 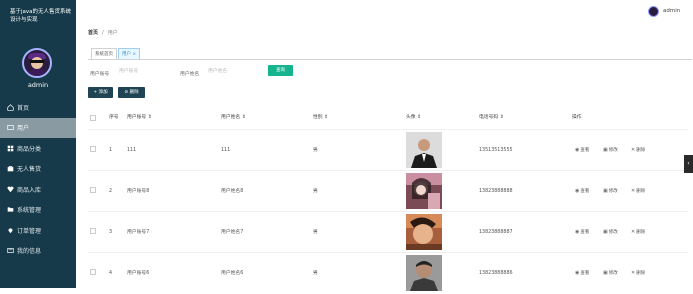 I want to click on tab-bar: 系统首页 用户 ×, so click(x=390, y=53).